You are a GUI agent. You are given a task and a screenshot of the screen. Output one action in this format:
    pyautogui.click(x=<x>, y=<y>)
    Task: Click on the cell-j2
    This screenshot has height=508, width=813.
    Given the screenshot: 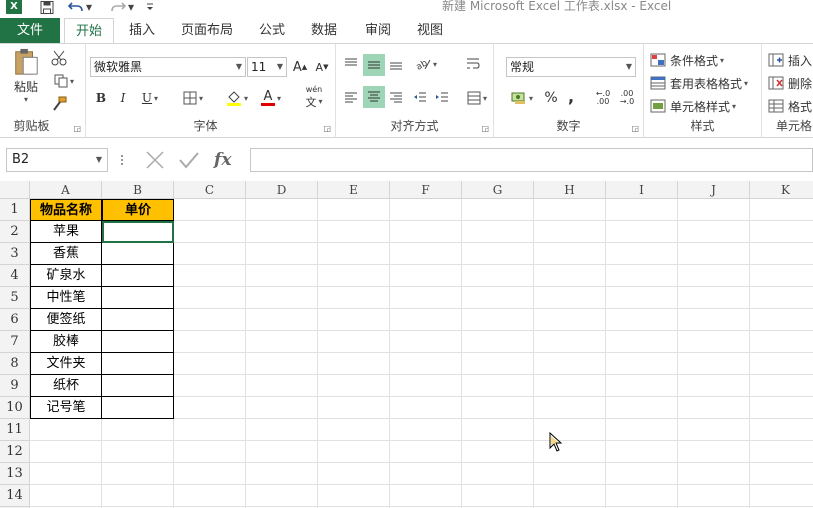 What is the action you would take?
    pyautogui.click(x=714, y=232)
    